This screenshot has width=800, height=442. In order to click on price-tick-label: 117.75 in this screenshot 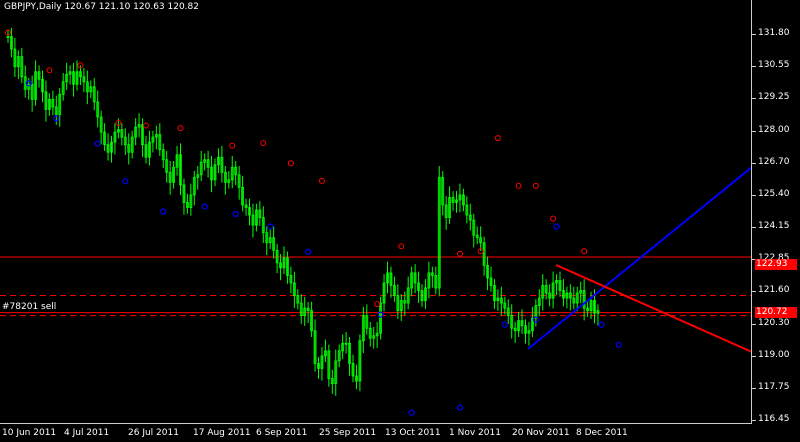, I will do `click(774, 386)`.